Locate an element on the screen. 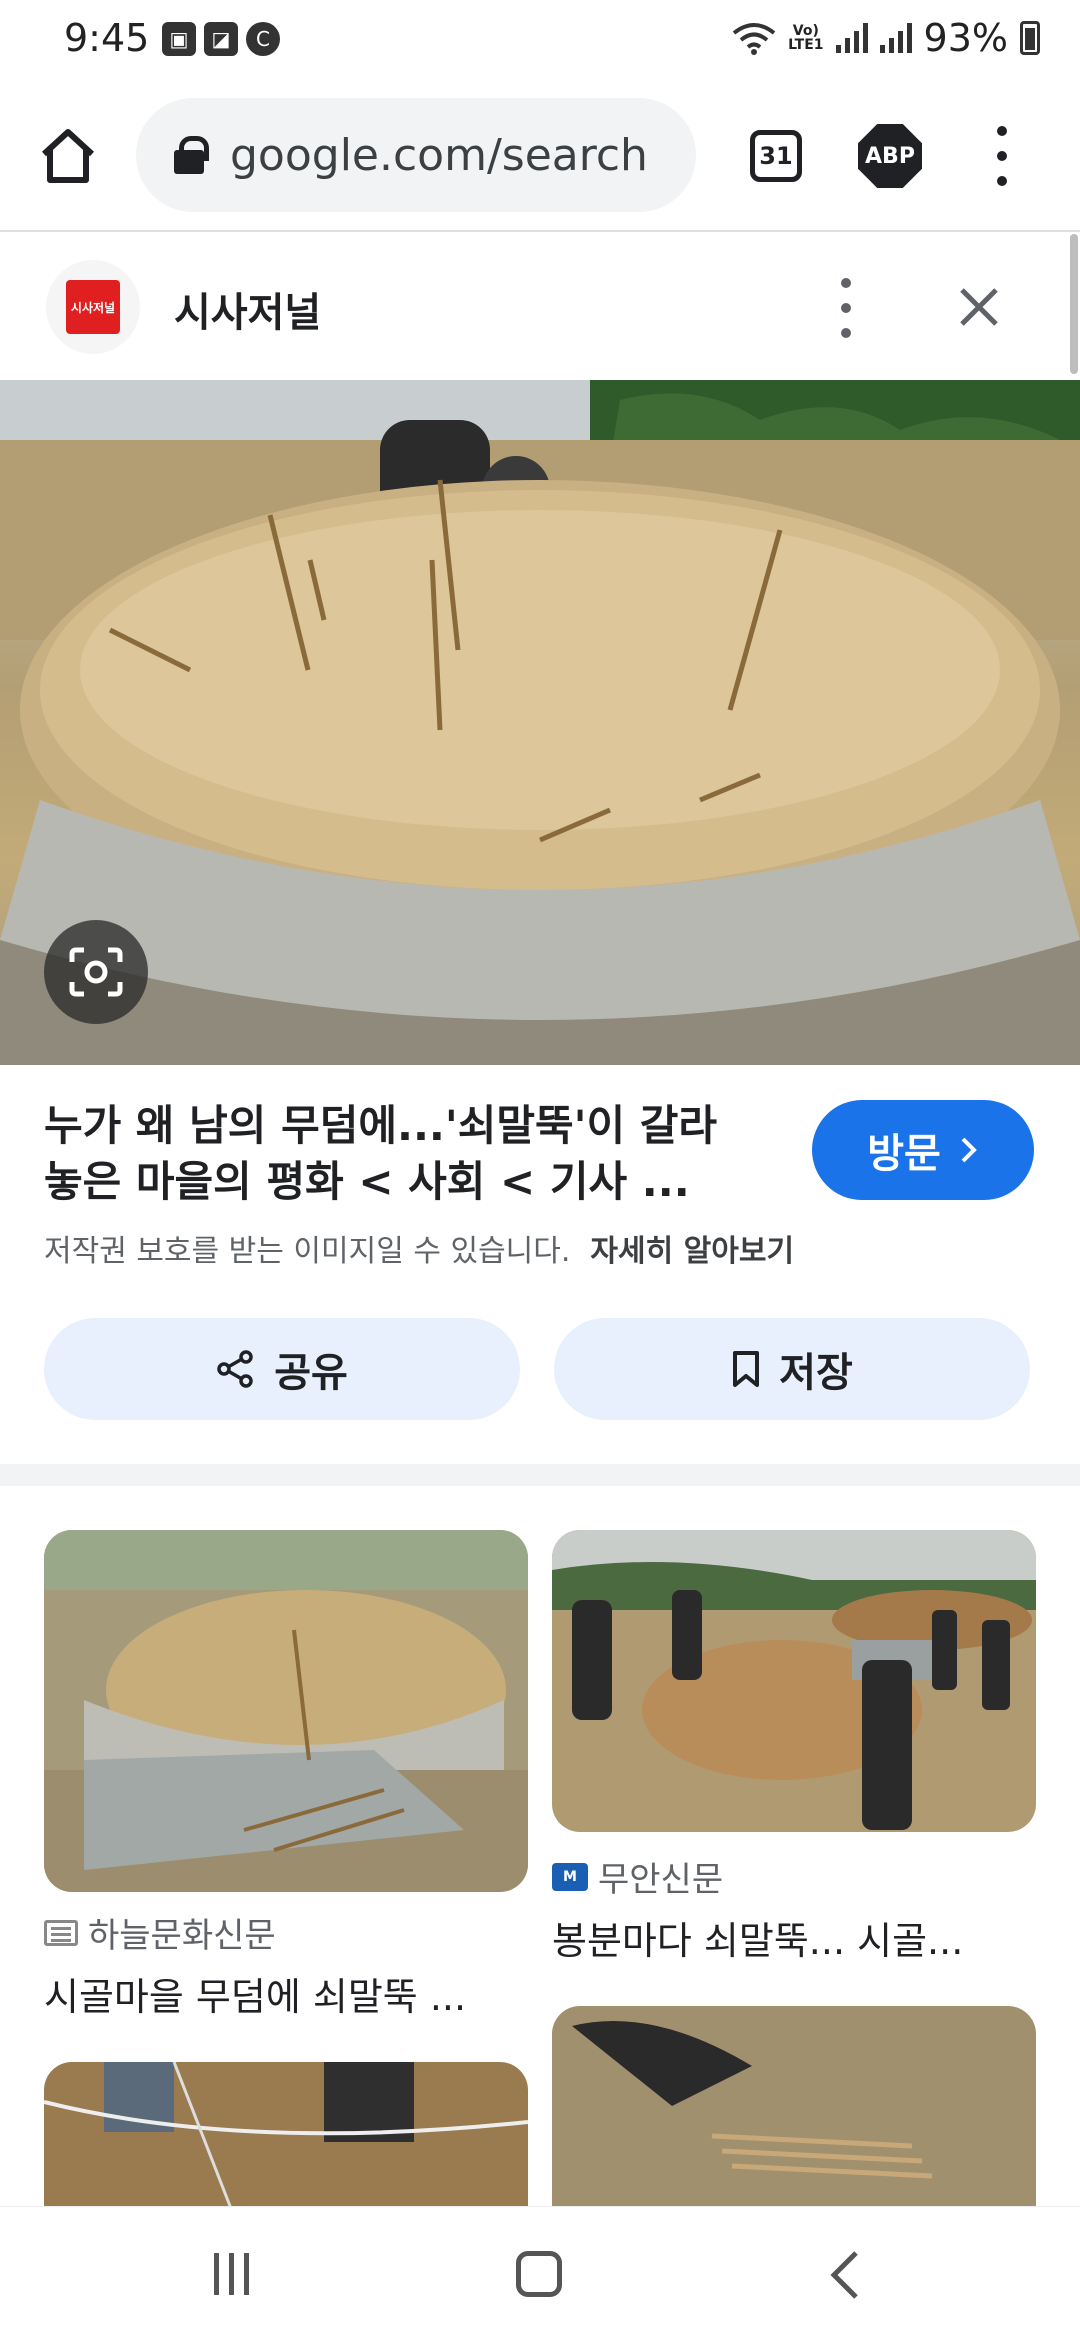 The image size is (1080, 2340). lens-icon is located at coordinates (96, 972).